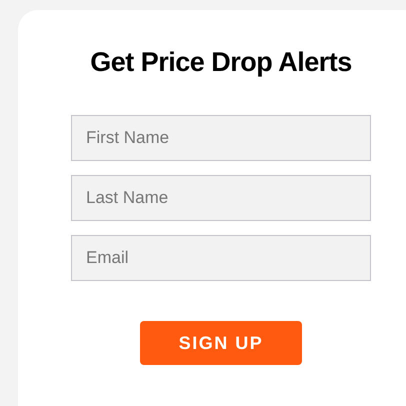 This screenshot has height=406, width=406. Describe the element at coordinates (221, 62) in the screenshot. I see `form-title: Get Price Drop Alerts` at that location.